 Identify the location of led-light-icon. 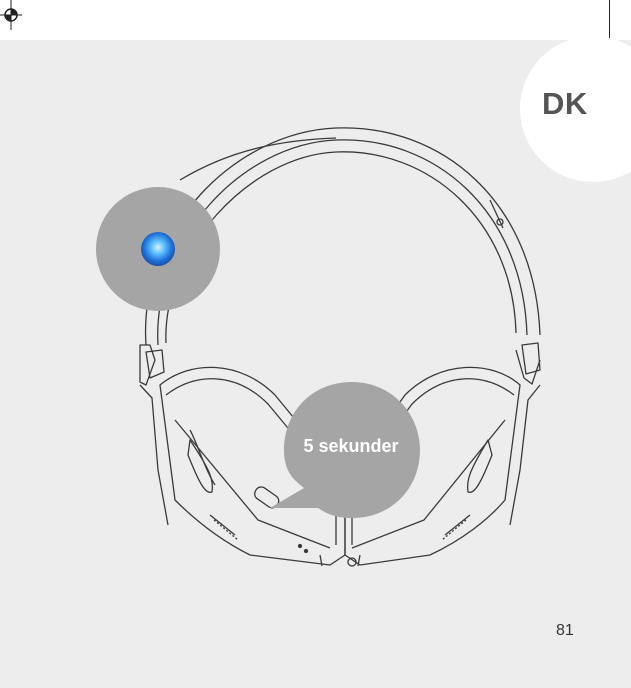
(158, 249).